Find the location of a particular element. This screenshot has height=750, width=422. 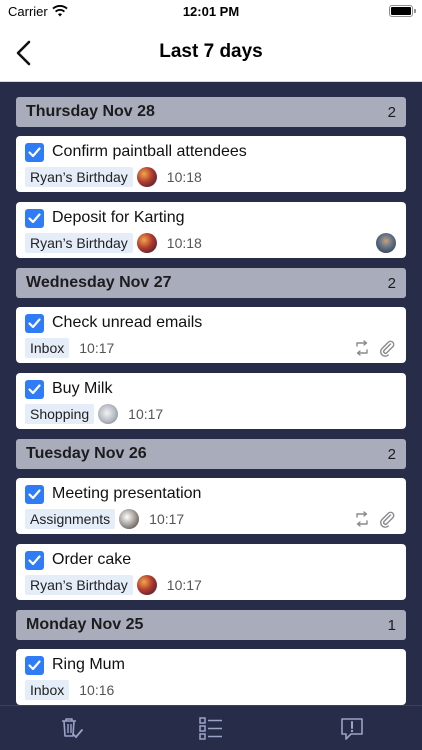

task-card: Ring Mum Inbox 10:16 is located at coordinates (211, 677).